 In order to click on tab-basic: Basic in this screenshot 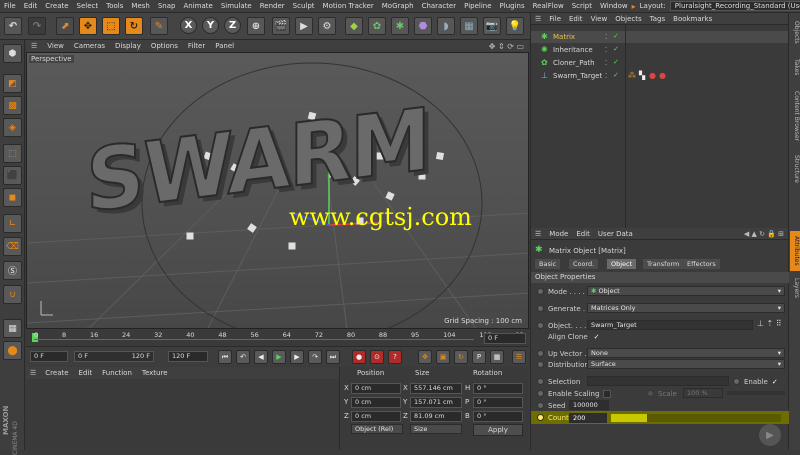, I will do `click(548, 264)`.